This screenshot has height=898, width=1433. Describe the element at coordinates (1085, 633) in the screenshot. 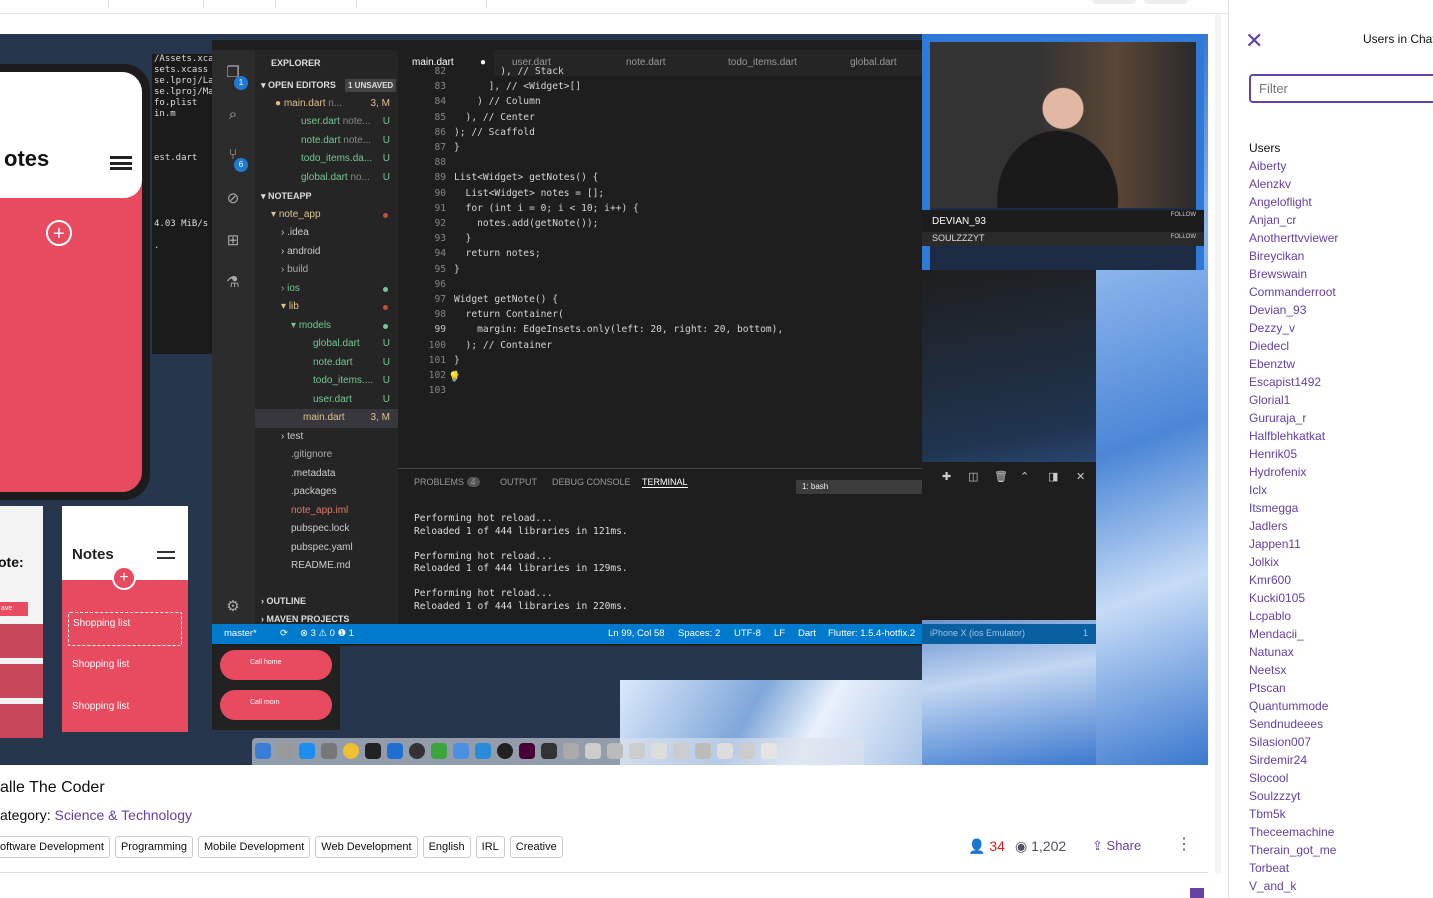

I see `bell-count: 1` at that location.